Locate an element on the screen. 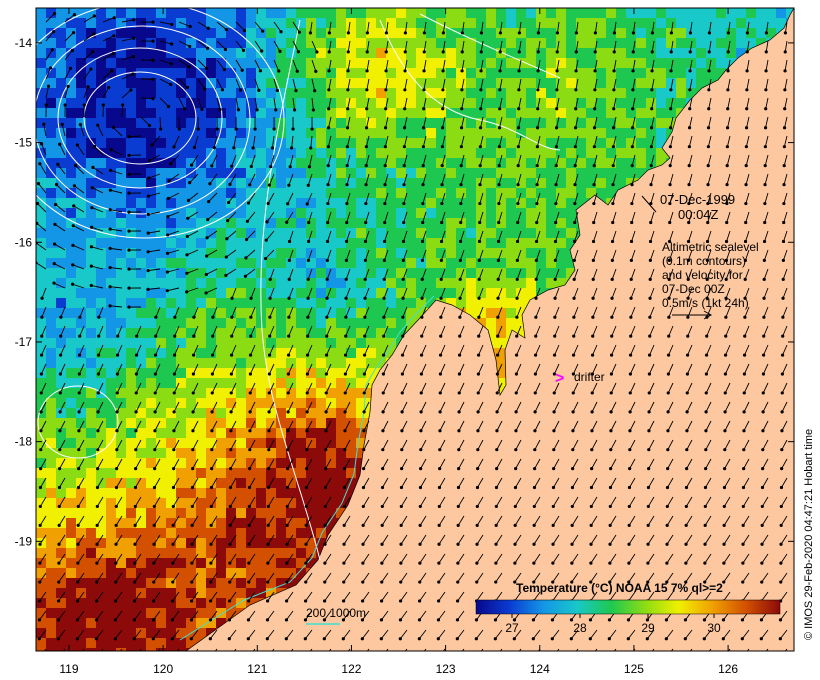  date-label: 07-Dec-1999 is located at coordinates (697, 199).